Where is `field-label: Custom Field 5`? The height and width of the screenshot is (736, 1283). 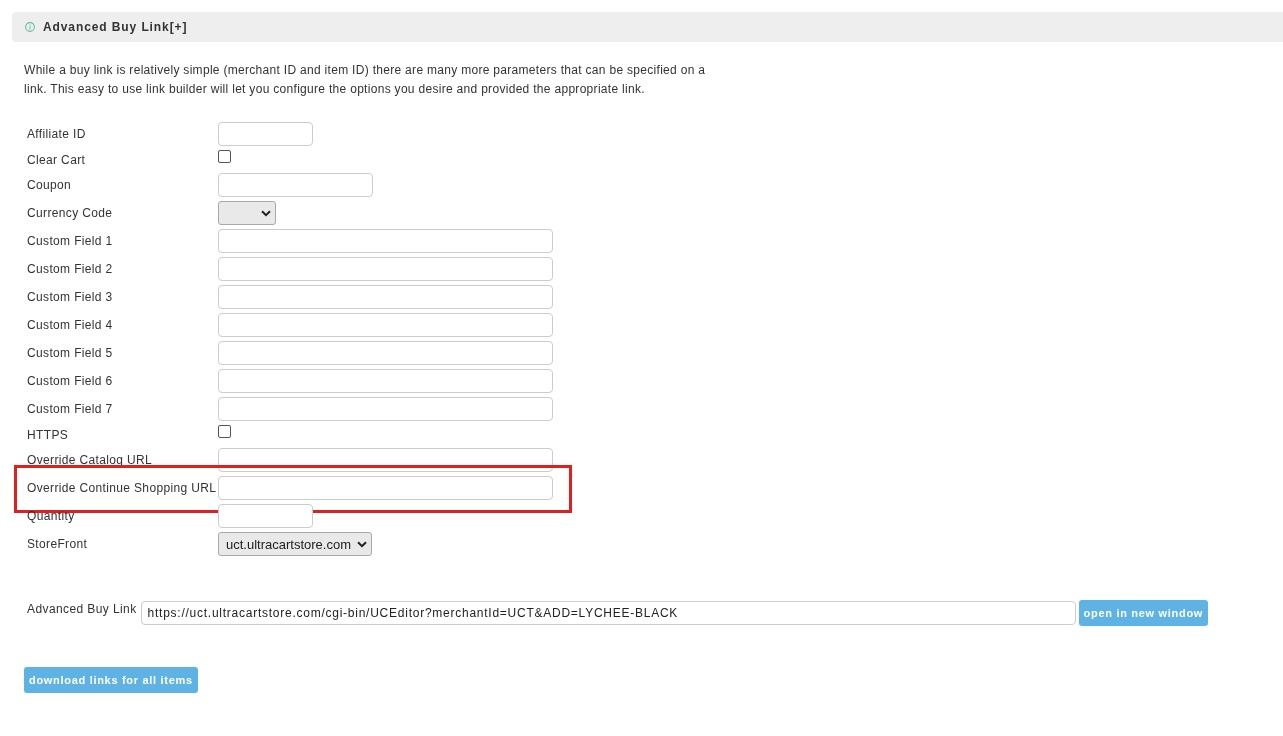
field-label: Custom Field 5 is located at coordinates (70, 353).